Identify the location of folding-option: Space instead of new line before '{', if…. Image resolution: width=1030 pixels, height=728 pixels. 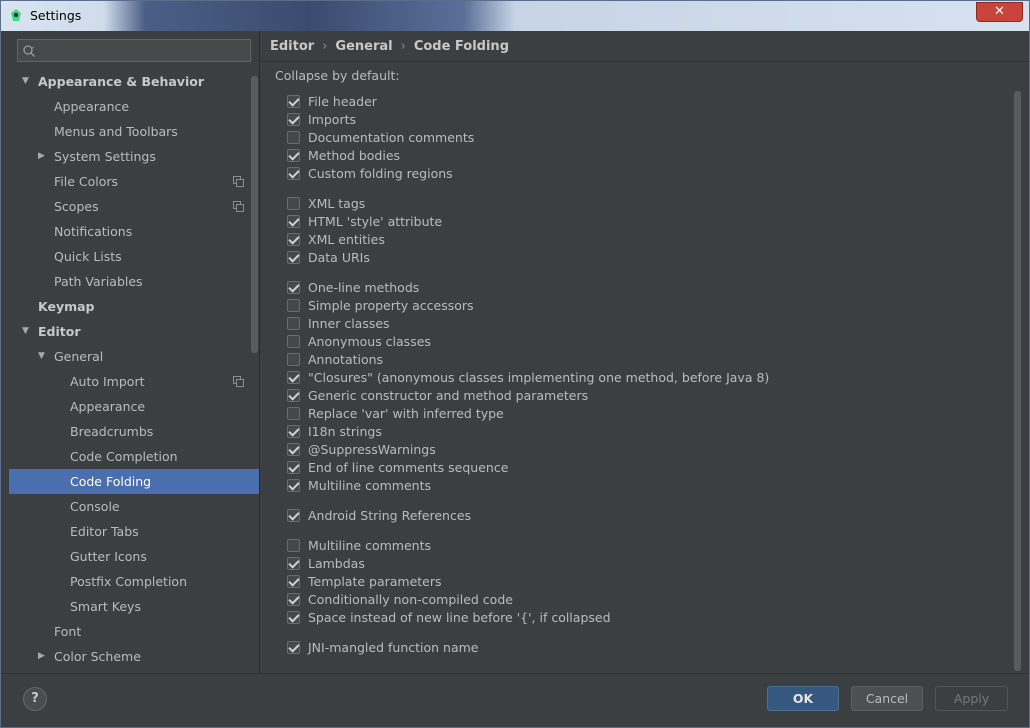
(647, 618).